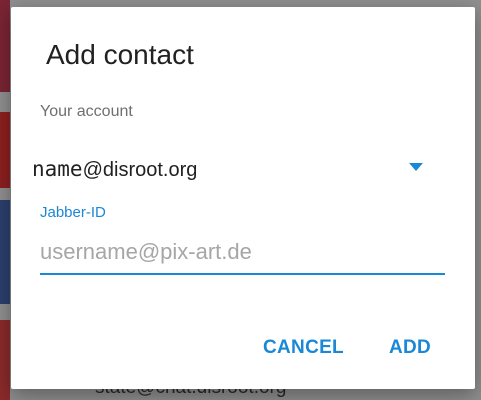 The height and width of the screenshot is (400, 481). Describe the element at coordinates (86, 111) in the screenshot. I see `account-label: Your account` at that location.